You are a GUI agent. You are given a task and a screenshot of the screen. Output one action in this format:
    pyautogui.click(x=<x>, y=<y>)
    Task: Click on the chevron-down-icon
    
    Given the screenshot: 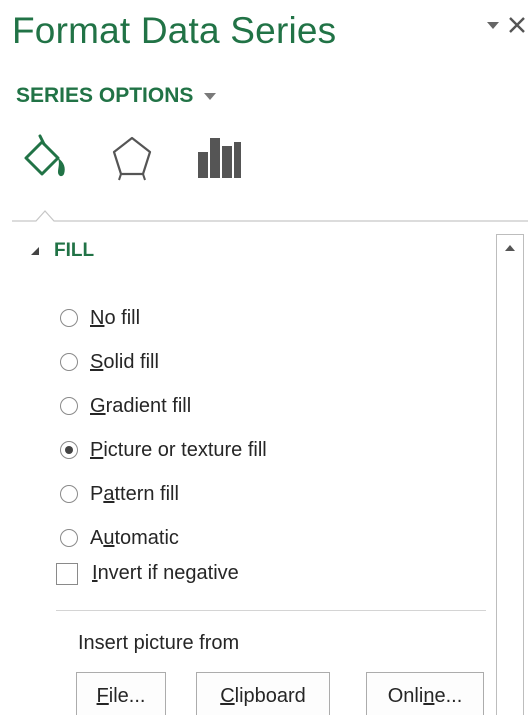 What is the action you would take?
    pyautogui.click(x=210, y=96)
    